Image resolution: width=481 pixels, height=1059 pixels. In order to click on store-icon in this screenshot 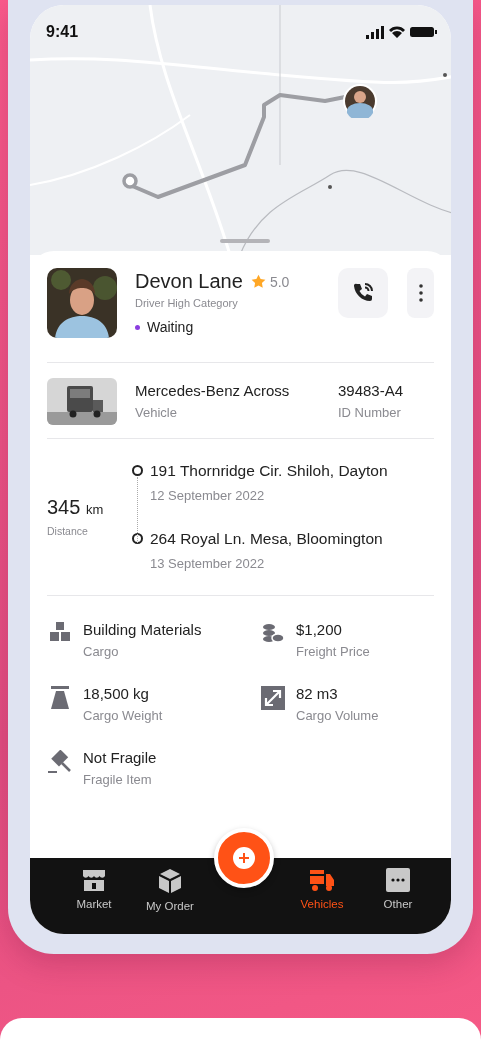, I will do `click(94, 880)`.